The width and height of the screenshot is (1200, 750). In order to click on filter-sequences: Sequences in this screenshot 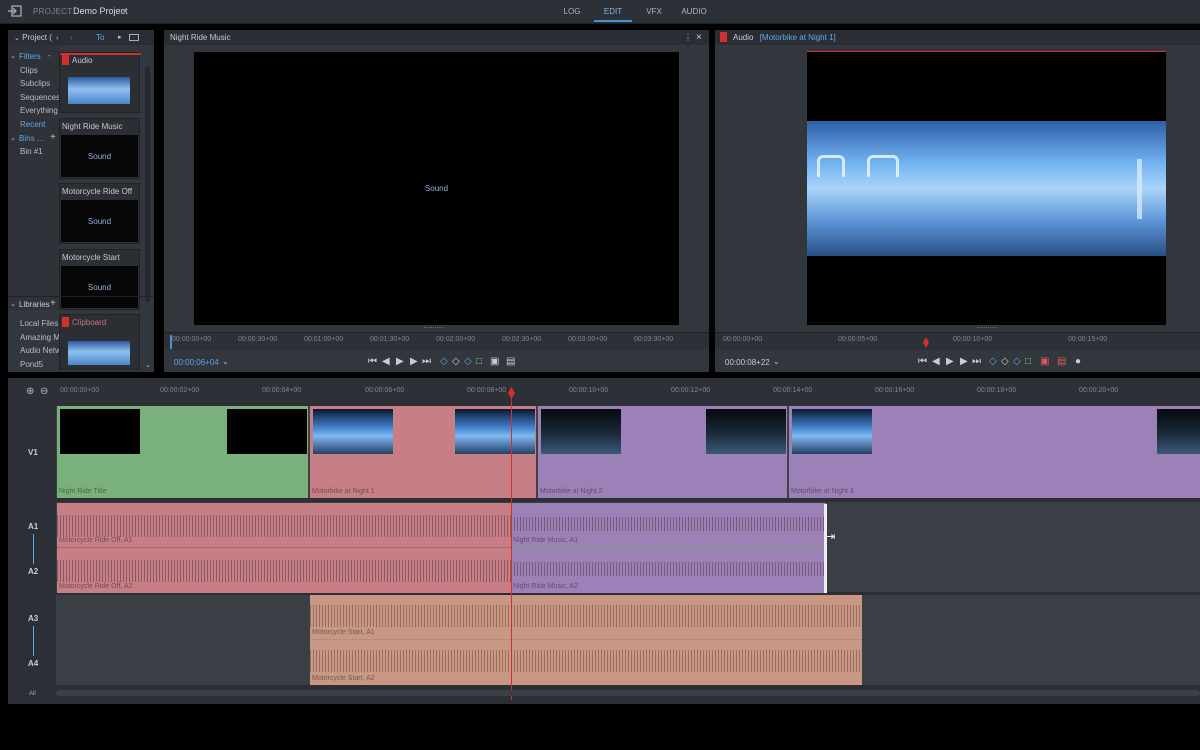, I will do `click(40, 97)`.